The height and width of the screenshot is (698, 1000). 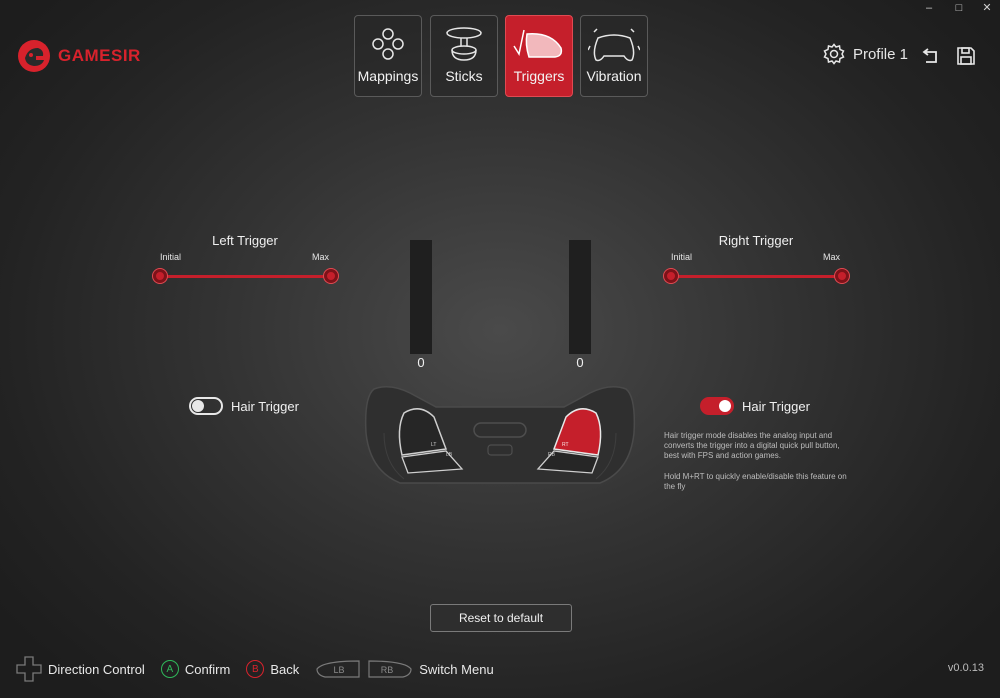 What do you see at coordinates (565, 445) in the screenshot?
I see `rt-label: RT` at bounding box center [565, 445].